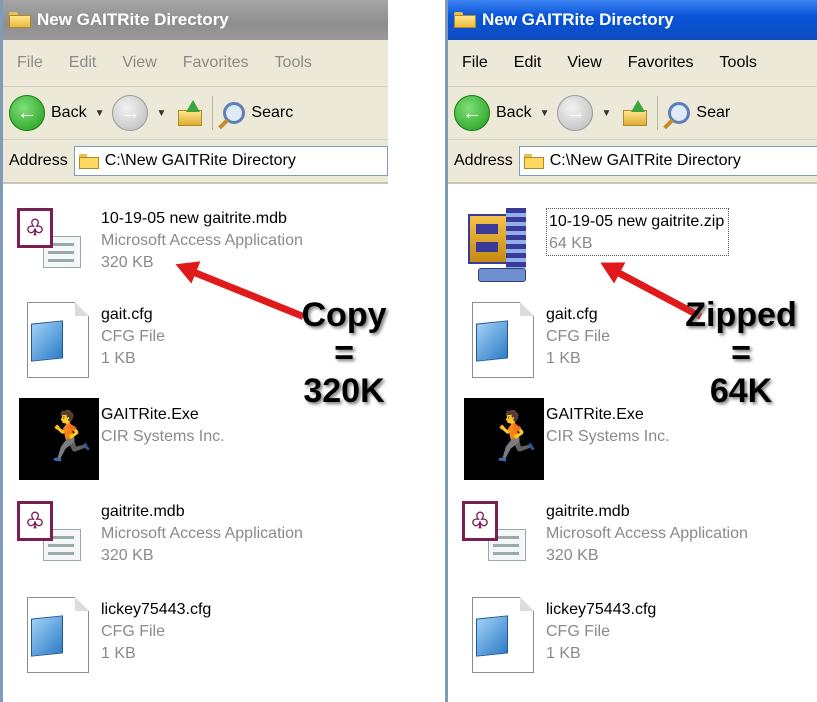 Image resolution: width=817 pixels, height=702 pixels. What do you see at coordinates (638, 232) in the screenshot?
I see `selection-outline: 10-19-05 new gaitrite.zip 64 KB` at bounding box center [638, 232].